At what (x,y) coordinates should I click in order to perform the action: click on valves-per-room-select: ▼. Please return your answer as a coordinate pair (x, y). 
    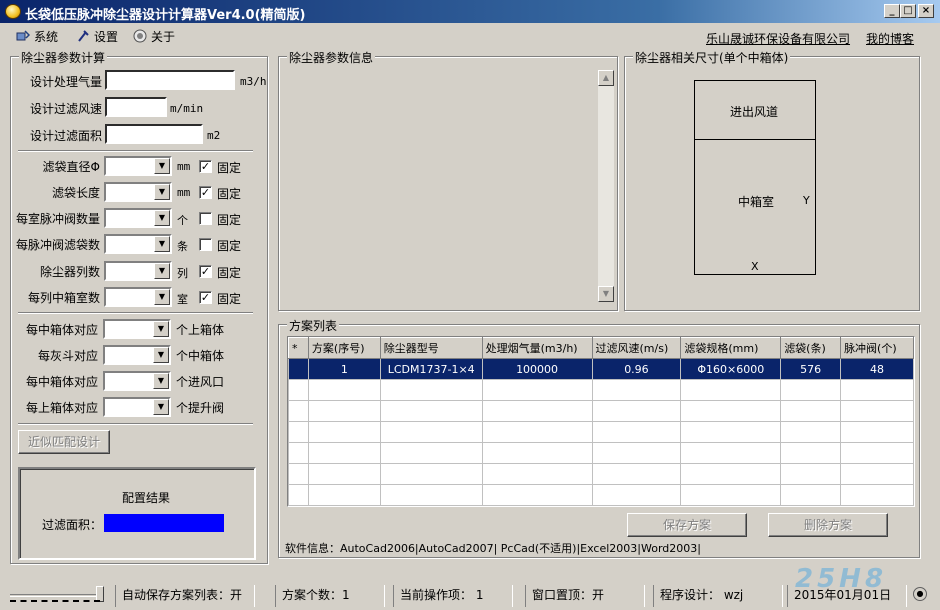
    Looking at the image, I should click on (138, 218).